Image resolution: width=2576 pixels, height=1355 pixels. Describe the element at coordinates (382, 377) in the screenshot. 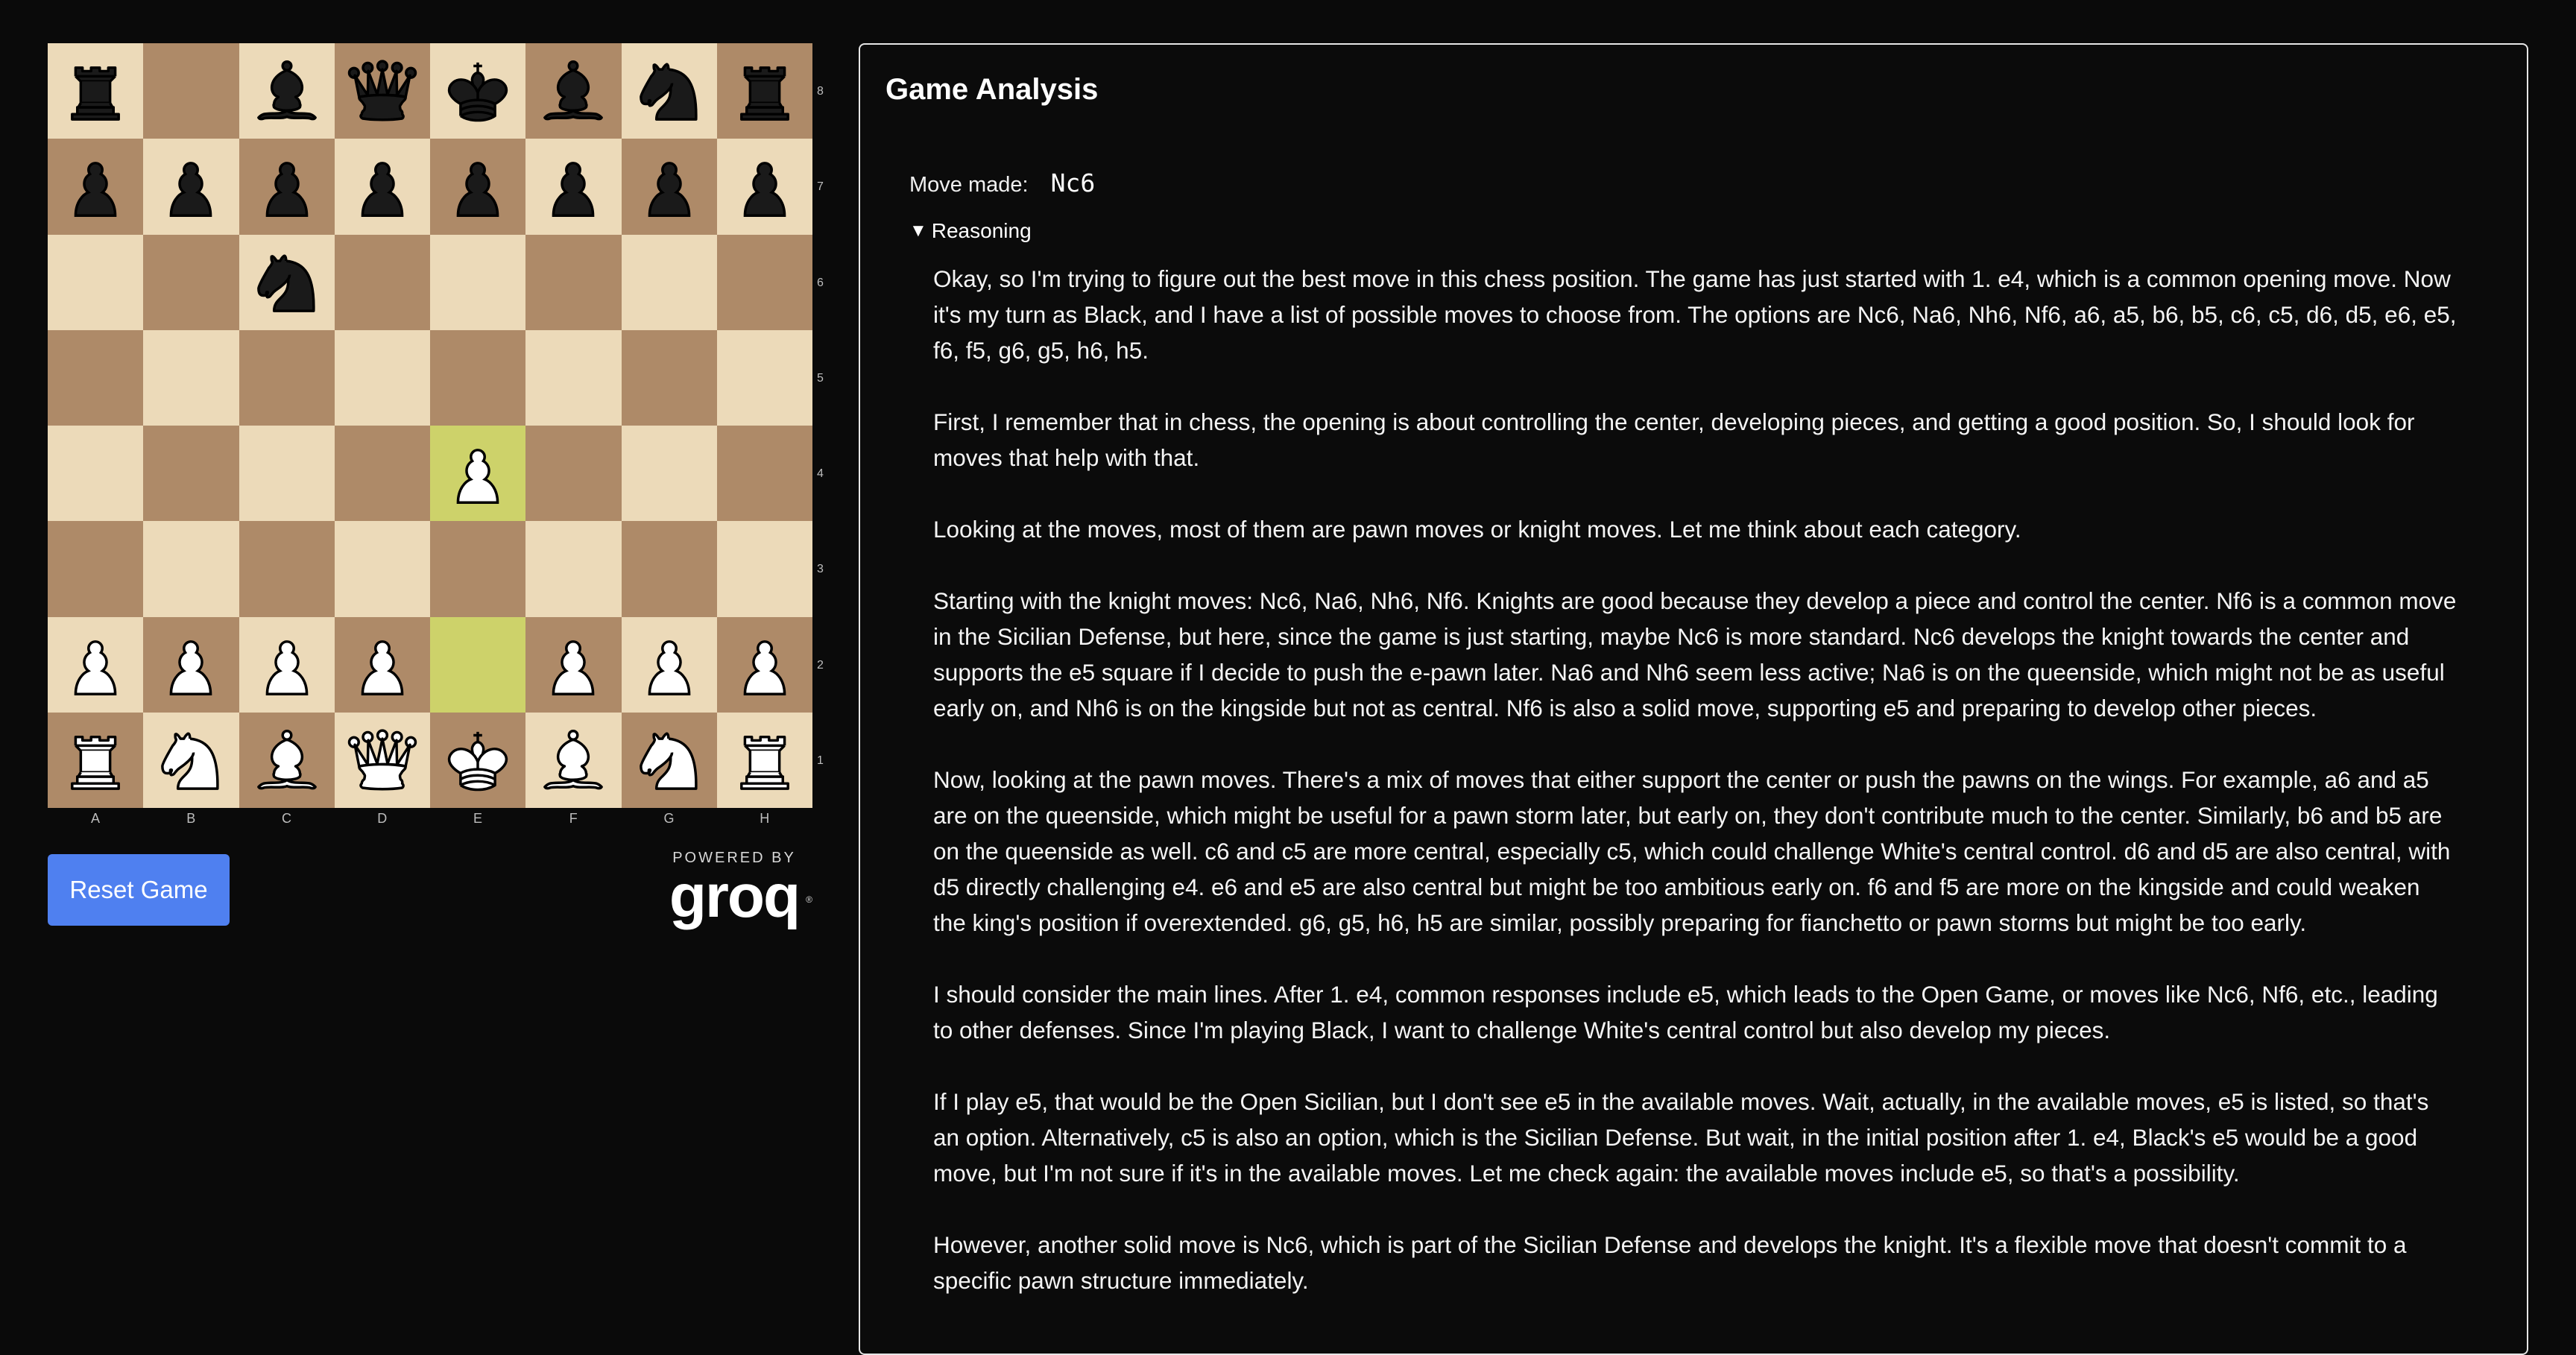

I see `square-d5` at that location.